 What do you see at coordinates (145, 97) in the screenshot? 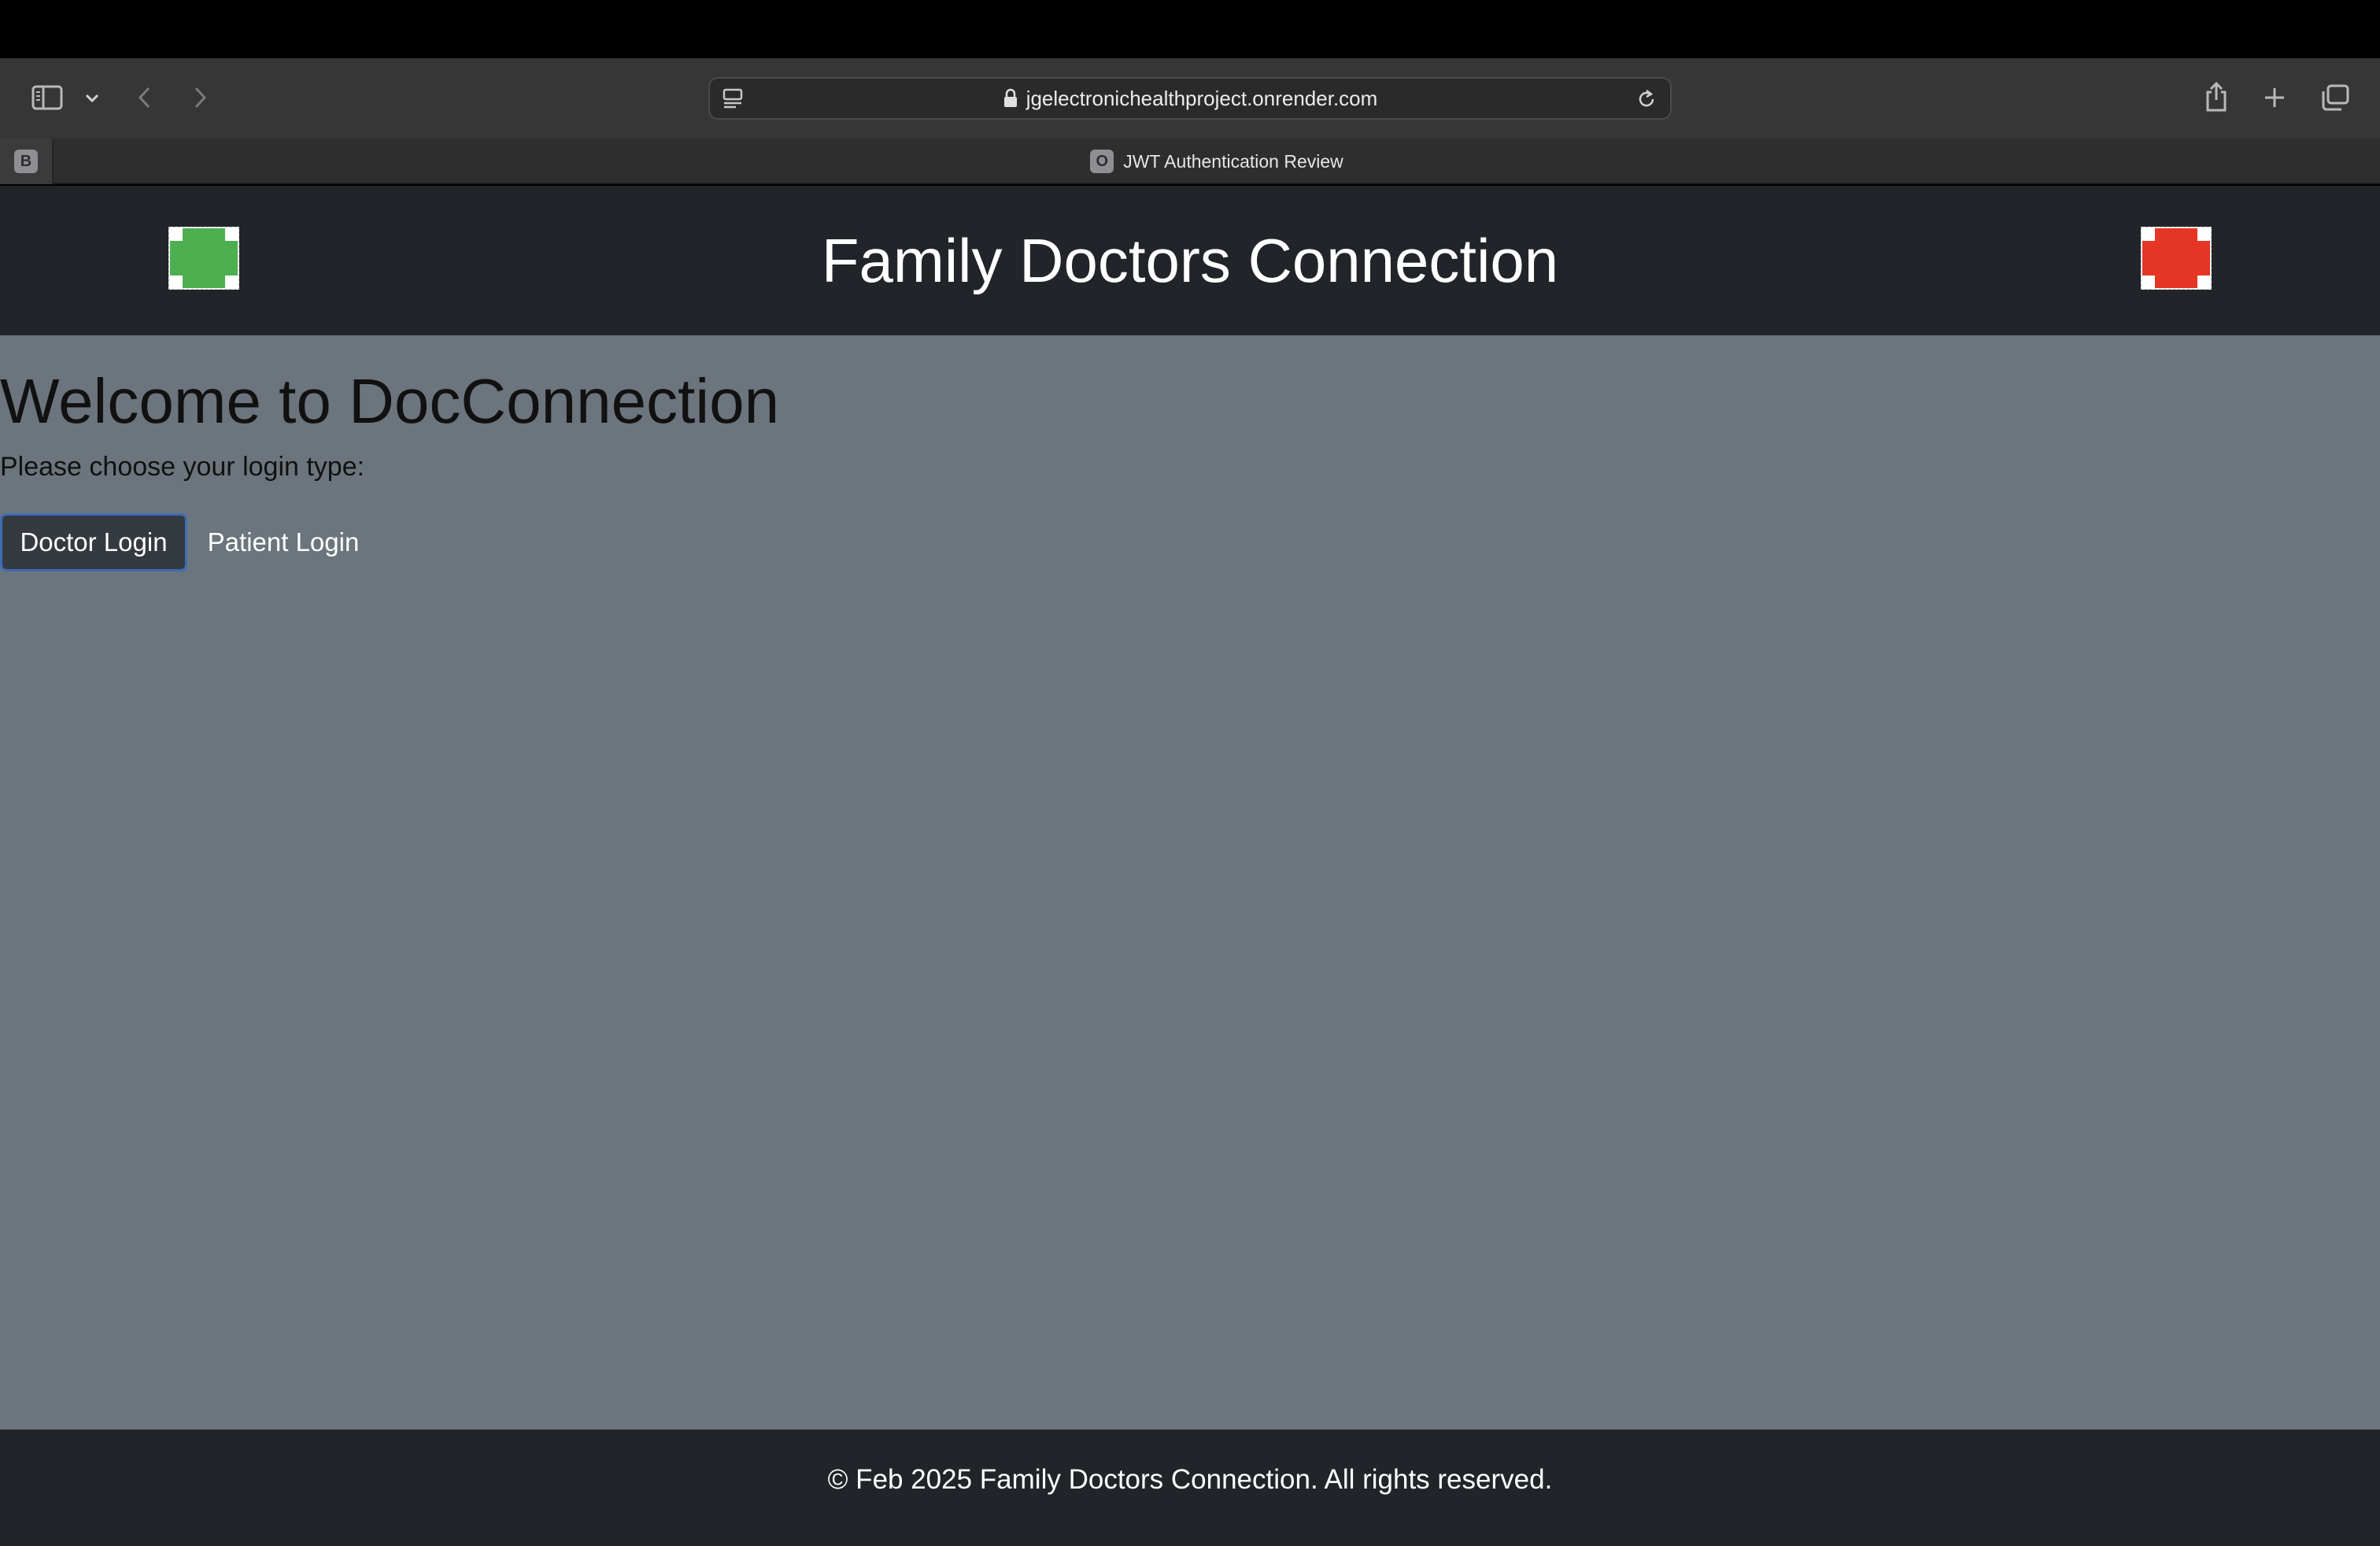
I see `chevron-left-icon` at bounding box center [145, 97].